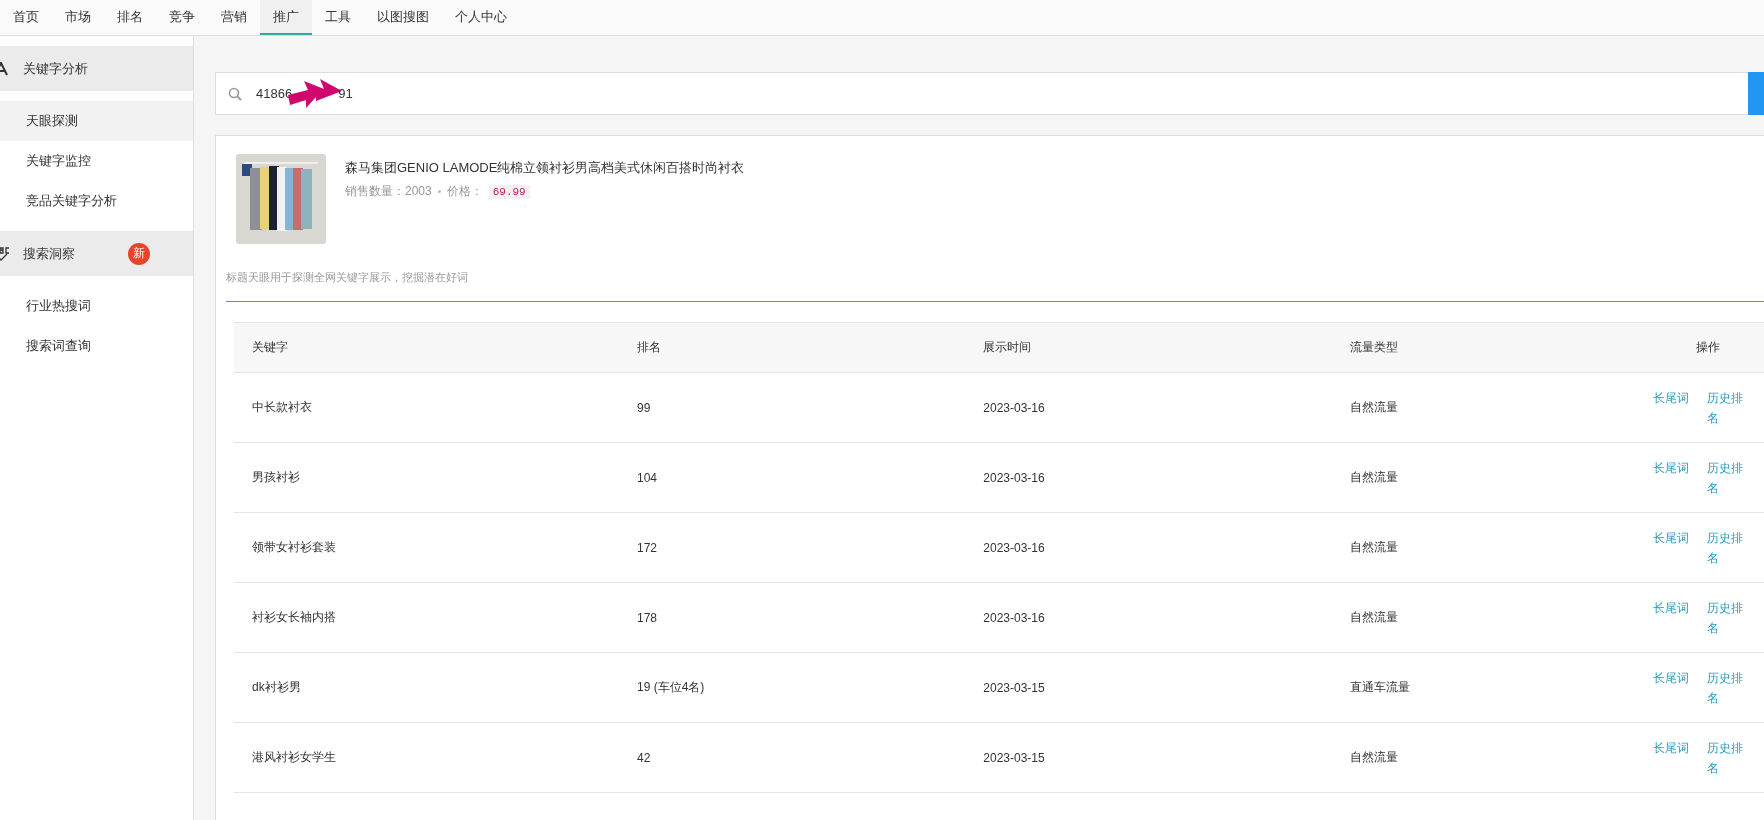 This screenshot has width=1764, height=820. I want to click on product-title: 森马集团GENIO LAMODE纯棉立领衬衫男高档美式休闲百搭时尚衬衣, so click(545, 168).